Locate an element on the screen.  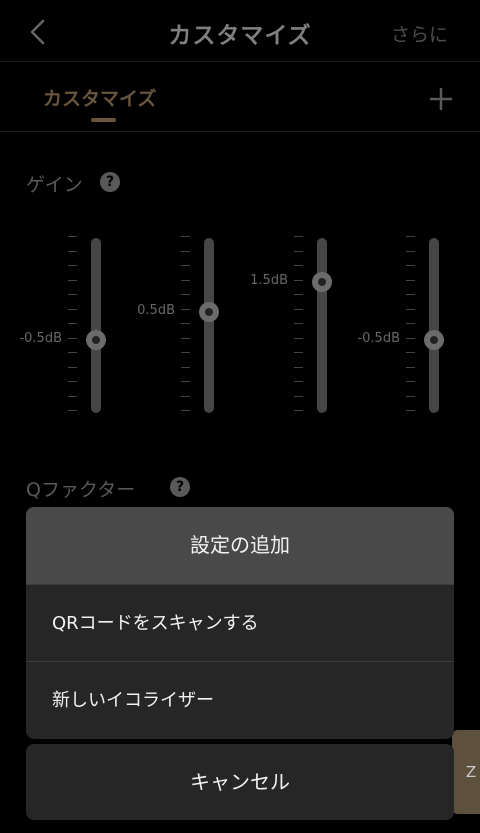
action-sheet-title: 設定の追加 is located at coordinates (240, 545).